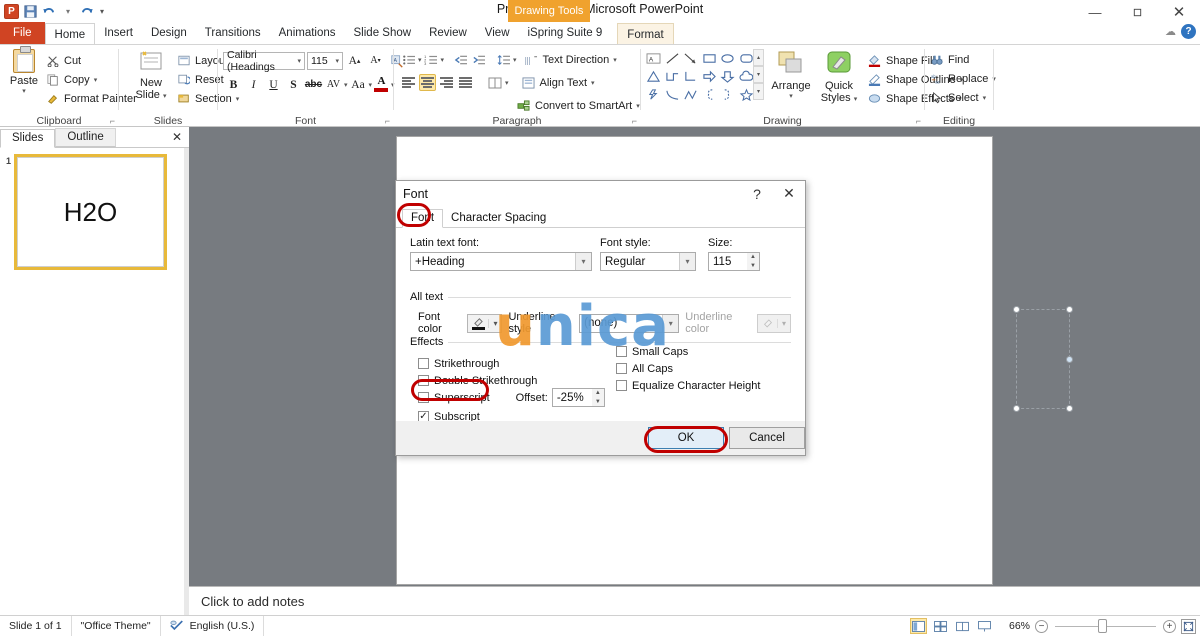 The image size is (1200, 636). Describe the element at coordinates (728, 76) in the screenshot. I see `down-arrow-shape-icon` at that location.